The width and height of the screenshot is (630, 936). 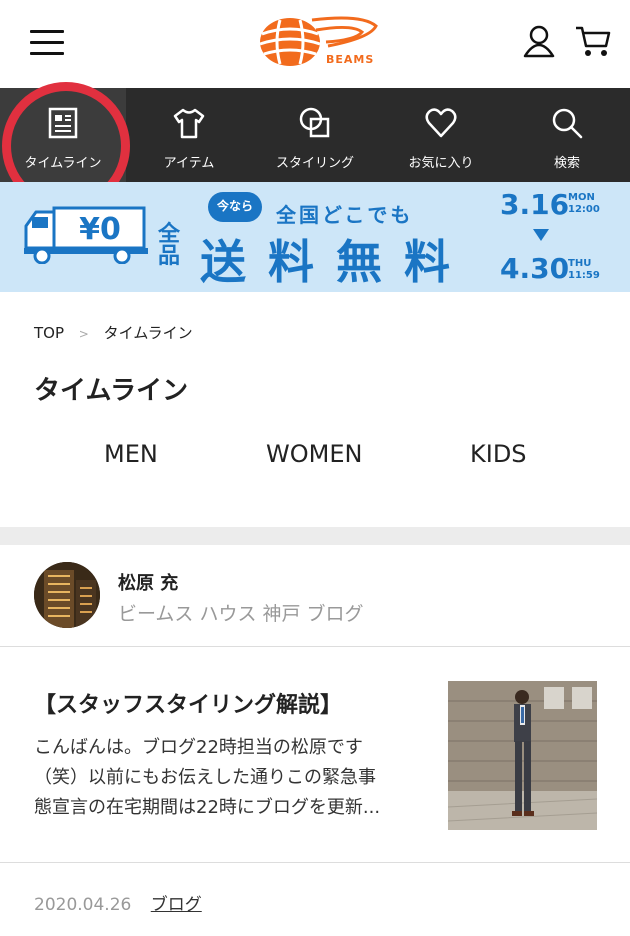 I want to click on nav-label: アイテム, so click(x=189, y=163).